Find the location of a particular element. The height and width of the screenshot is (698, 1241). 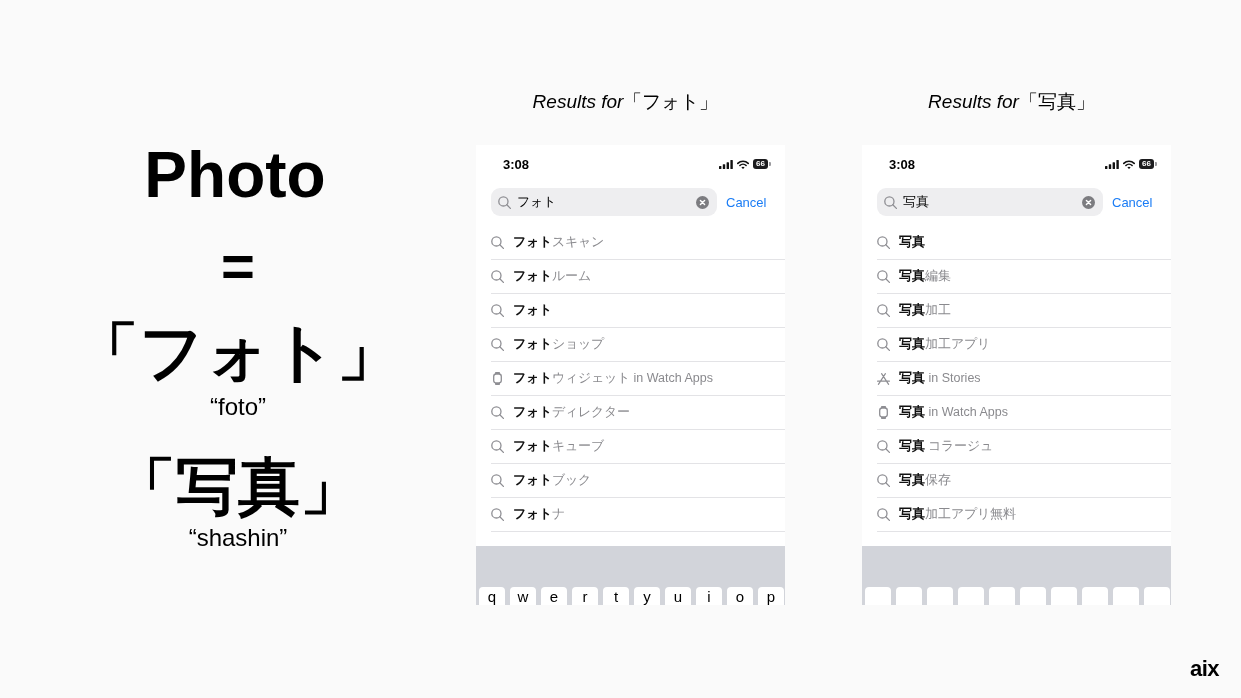

romaji-reading: “shashin” is located at coordinates (238, 538).